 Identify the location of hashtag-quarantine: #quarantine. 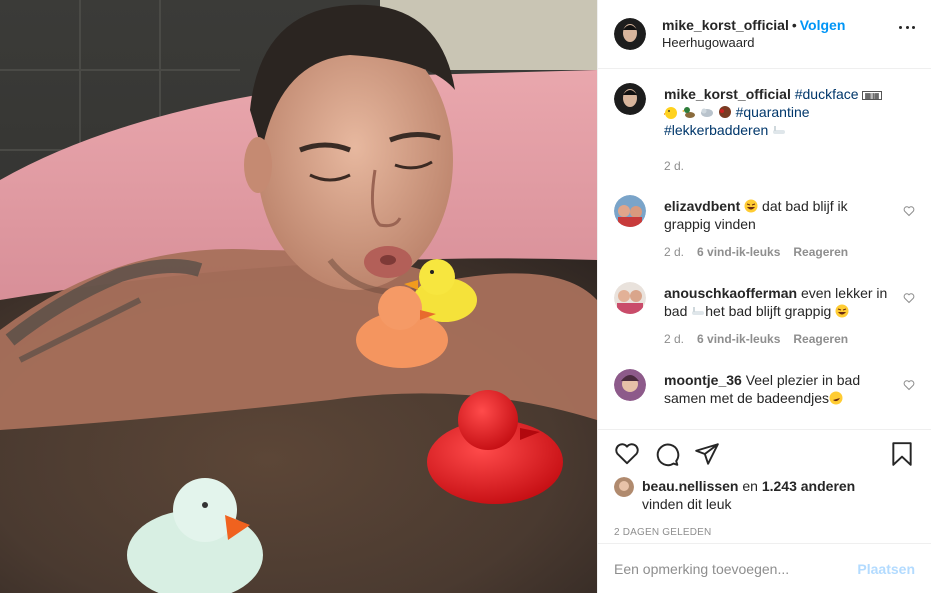
(773, 112).